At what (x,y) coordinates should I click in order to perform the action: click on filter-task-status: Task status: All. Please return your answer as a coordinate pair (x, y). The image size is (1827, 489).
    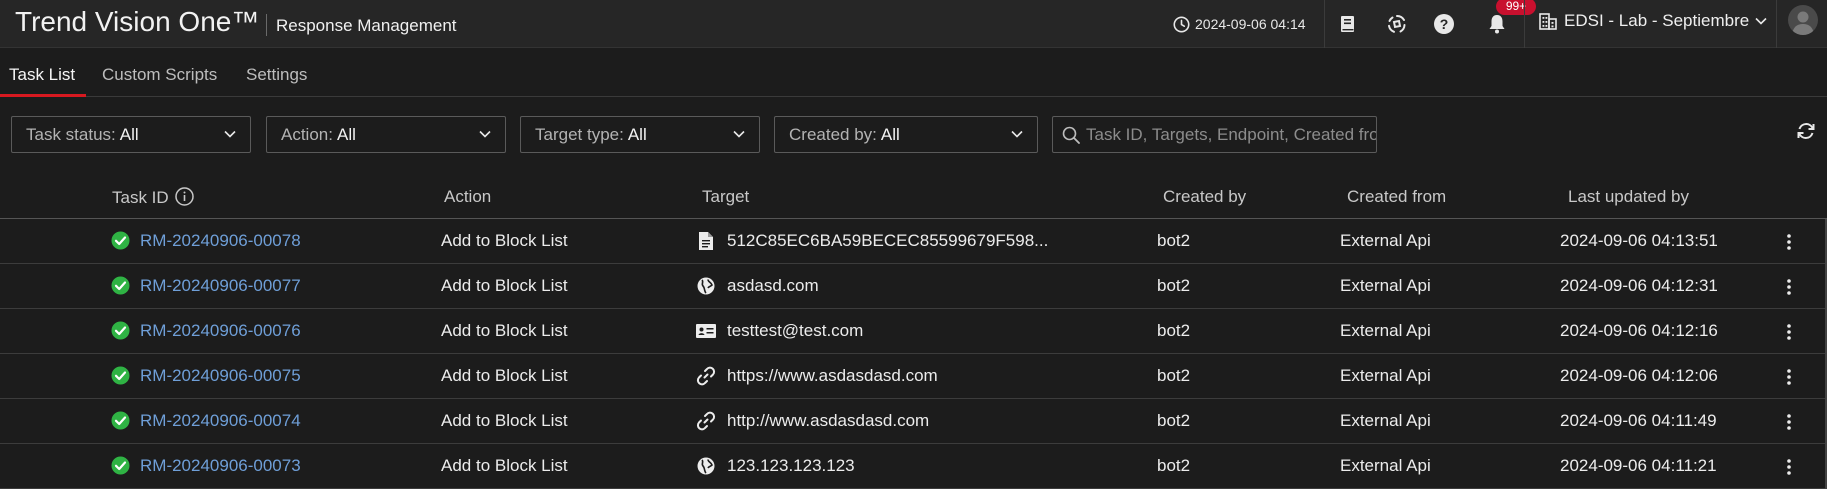
    Looking at the image, I should click on (131, 134).